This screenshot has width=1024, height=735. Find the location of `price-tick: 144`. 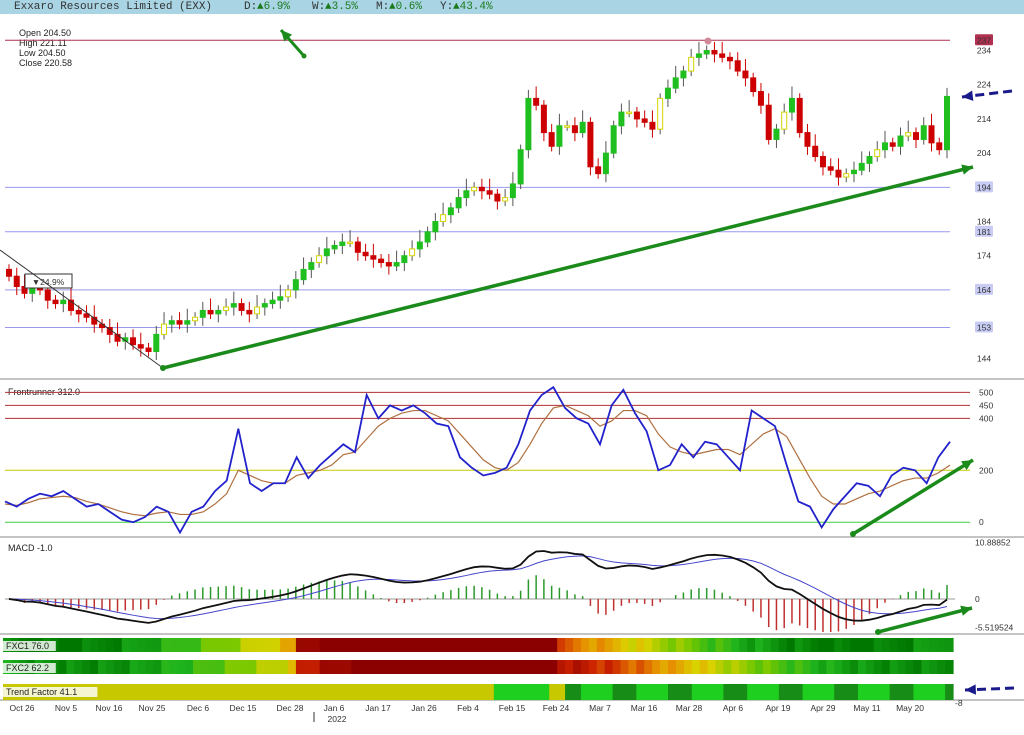

price-tick: 144 is located at coordinates (984, 358).